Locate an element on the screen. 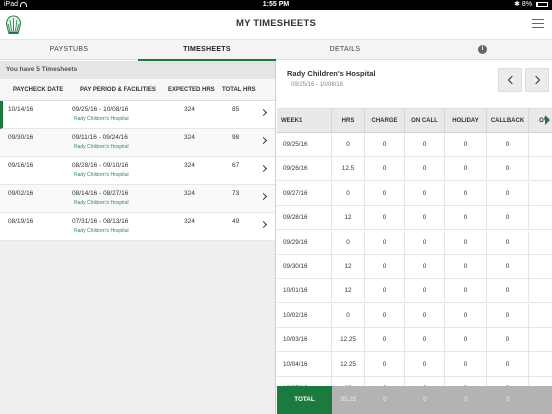 This screenshot has height=414, width=552. total-hrs: 85 is located at coordinates (236, 109).